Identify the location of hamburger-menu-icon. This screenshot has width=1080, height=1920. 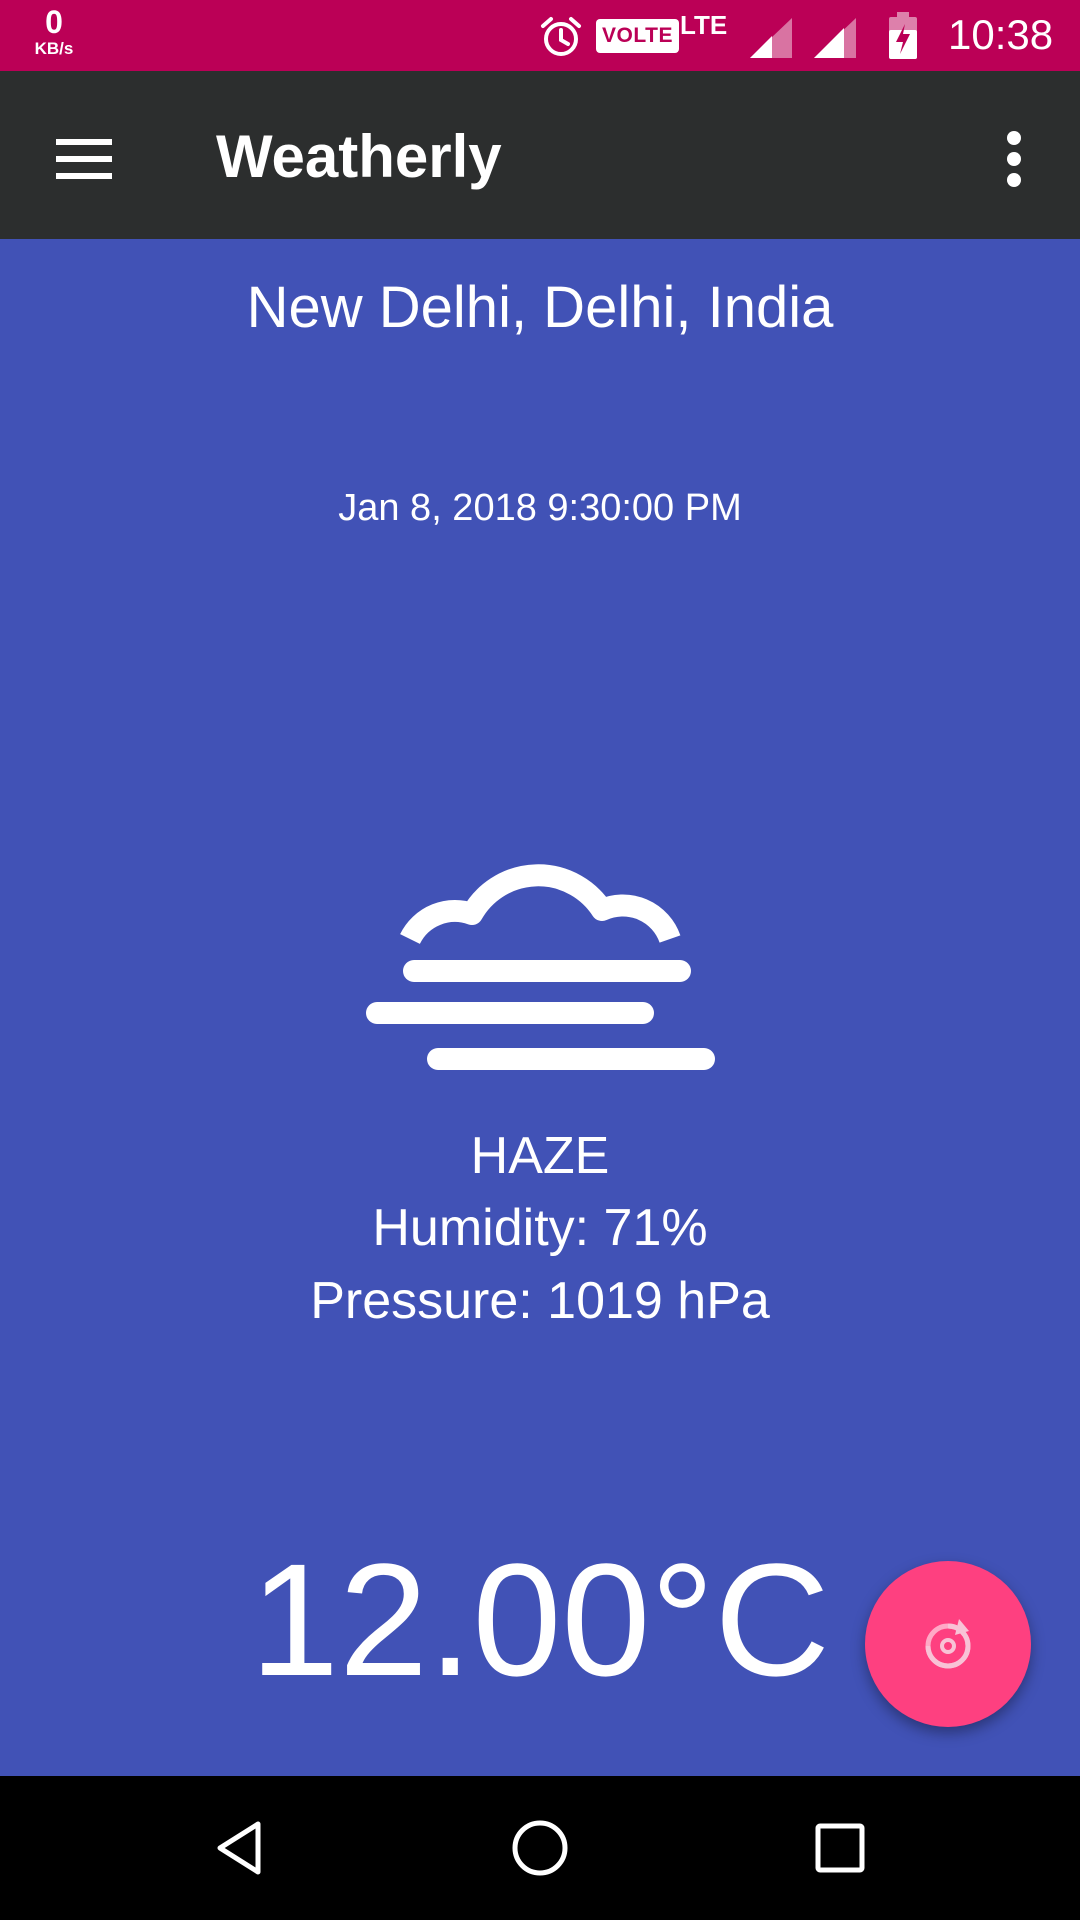
(84, 159).